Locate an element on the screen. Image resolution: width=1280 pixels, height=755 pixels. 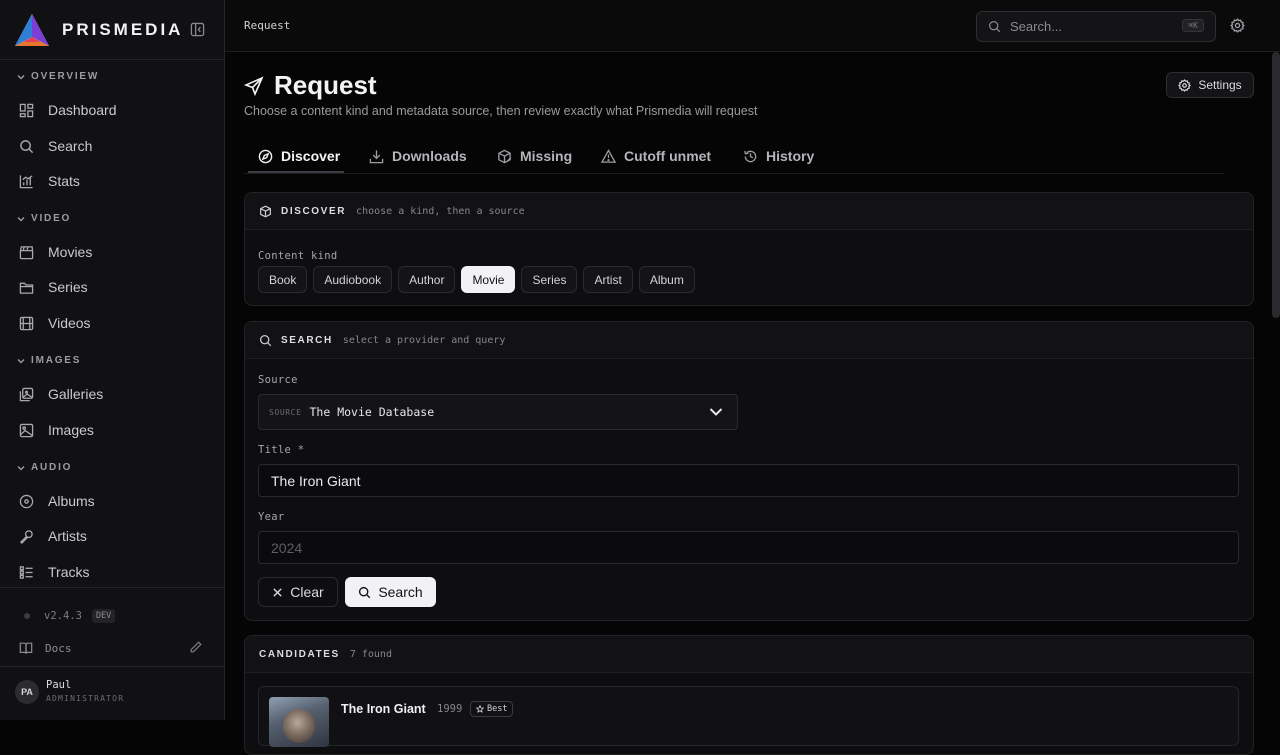
sidebar-item-images: Images is located at coordinates (56, 430).